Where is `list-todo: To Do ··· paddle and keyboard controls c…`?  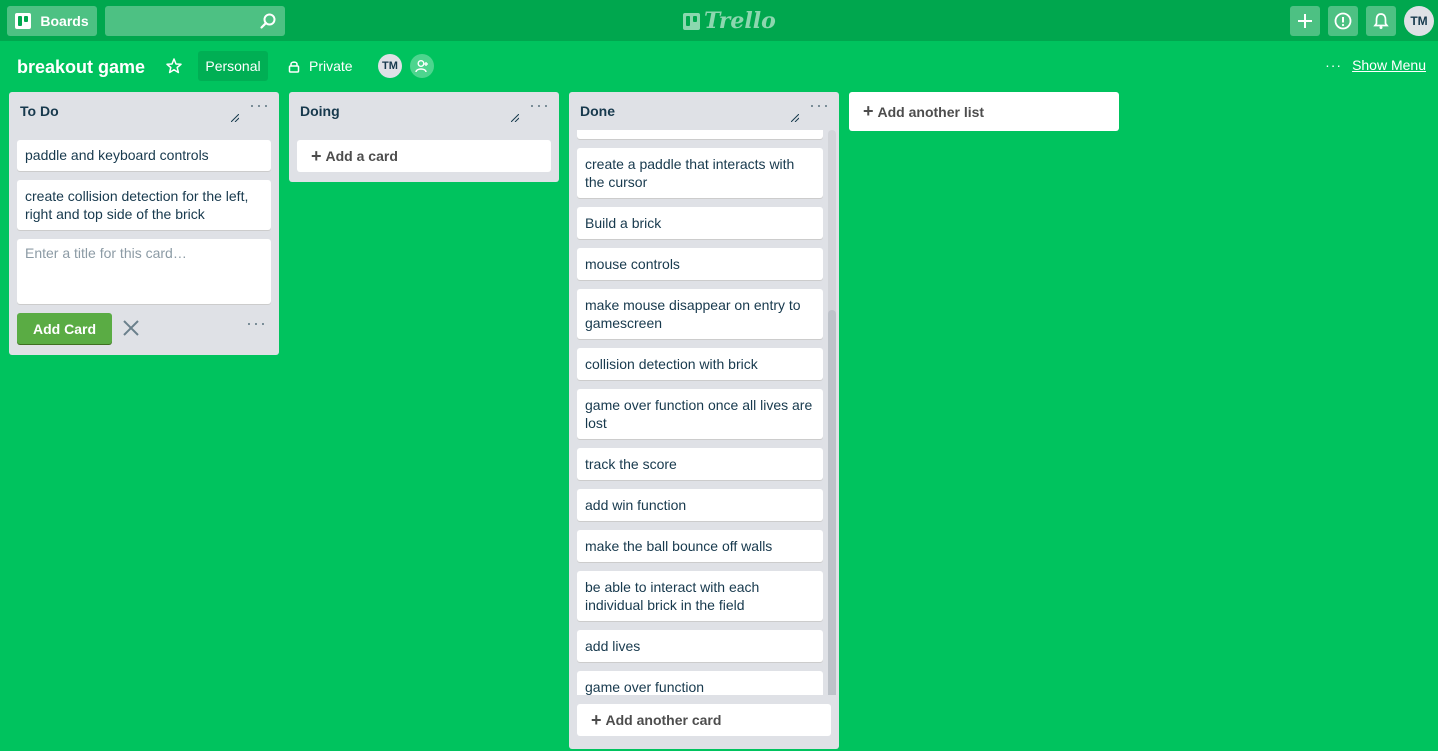
list-todo: To Do ··· paddle and keyboard controls c… is located at coordinates (144, 223).